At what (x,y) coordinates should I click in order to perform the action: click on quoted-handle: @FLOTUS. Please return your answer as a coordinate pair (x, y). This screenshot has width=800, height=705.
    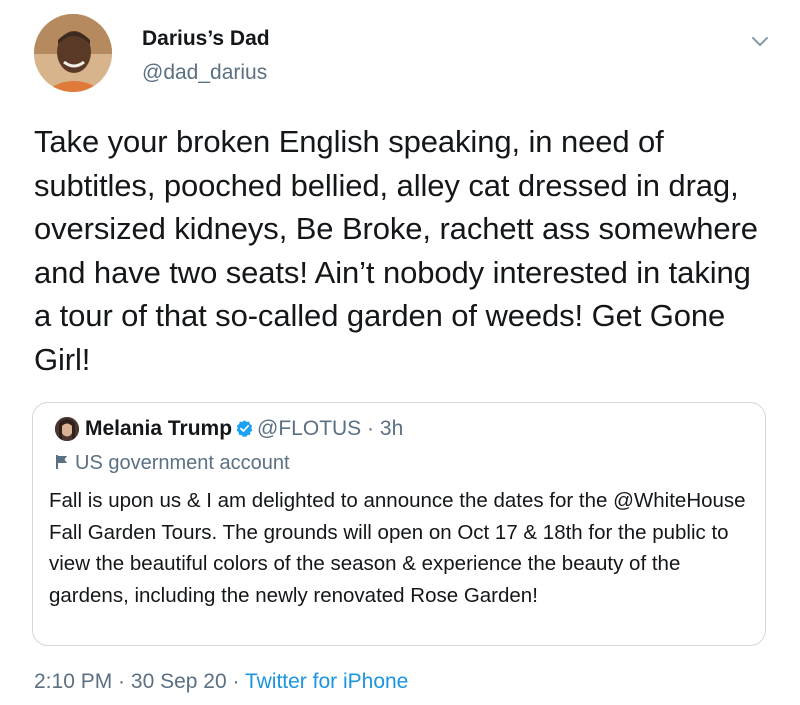
    Looking at the image, I should click on (309, 428).